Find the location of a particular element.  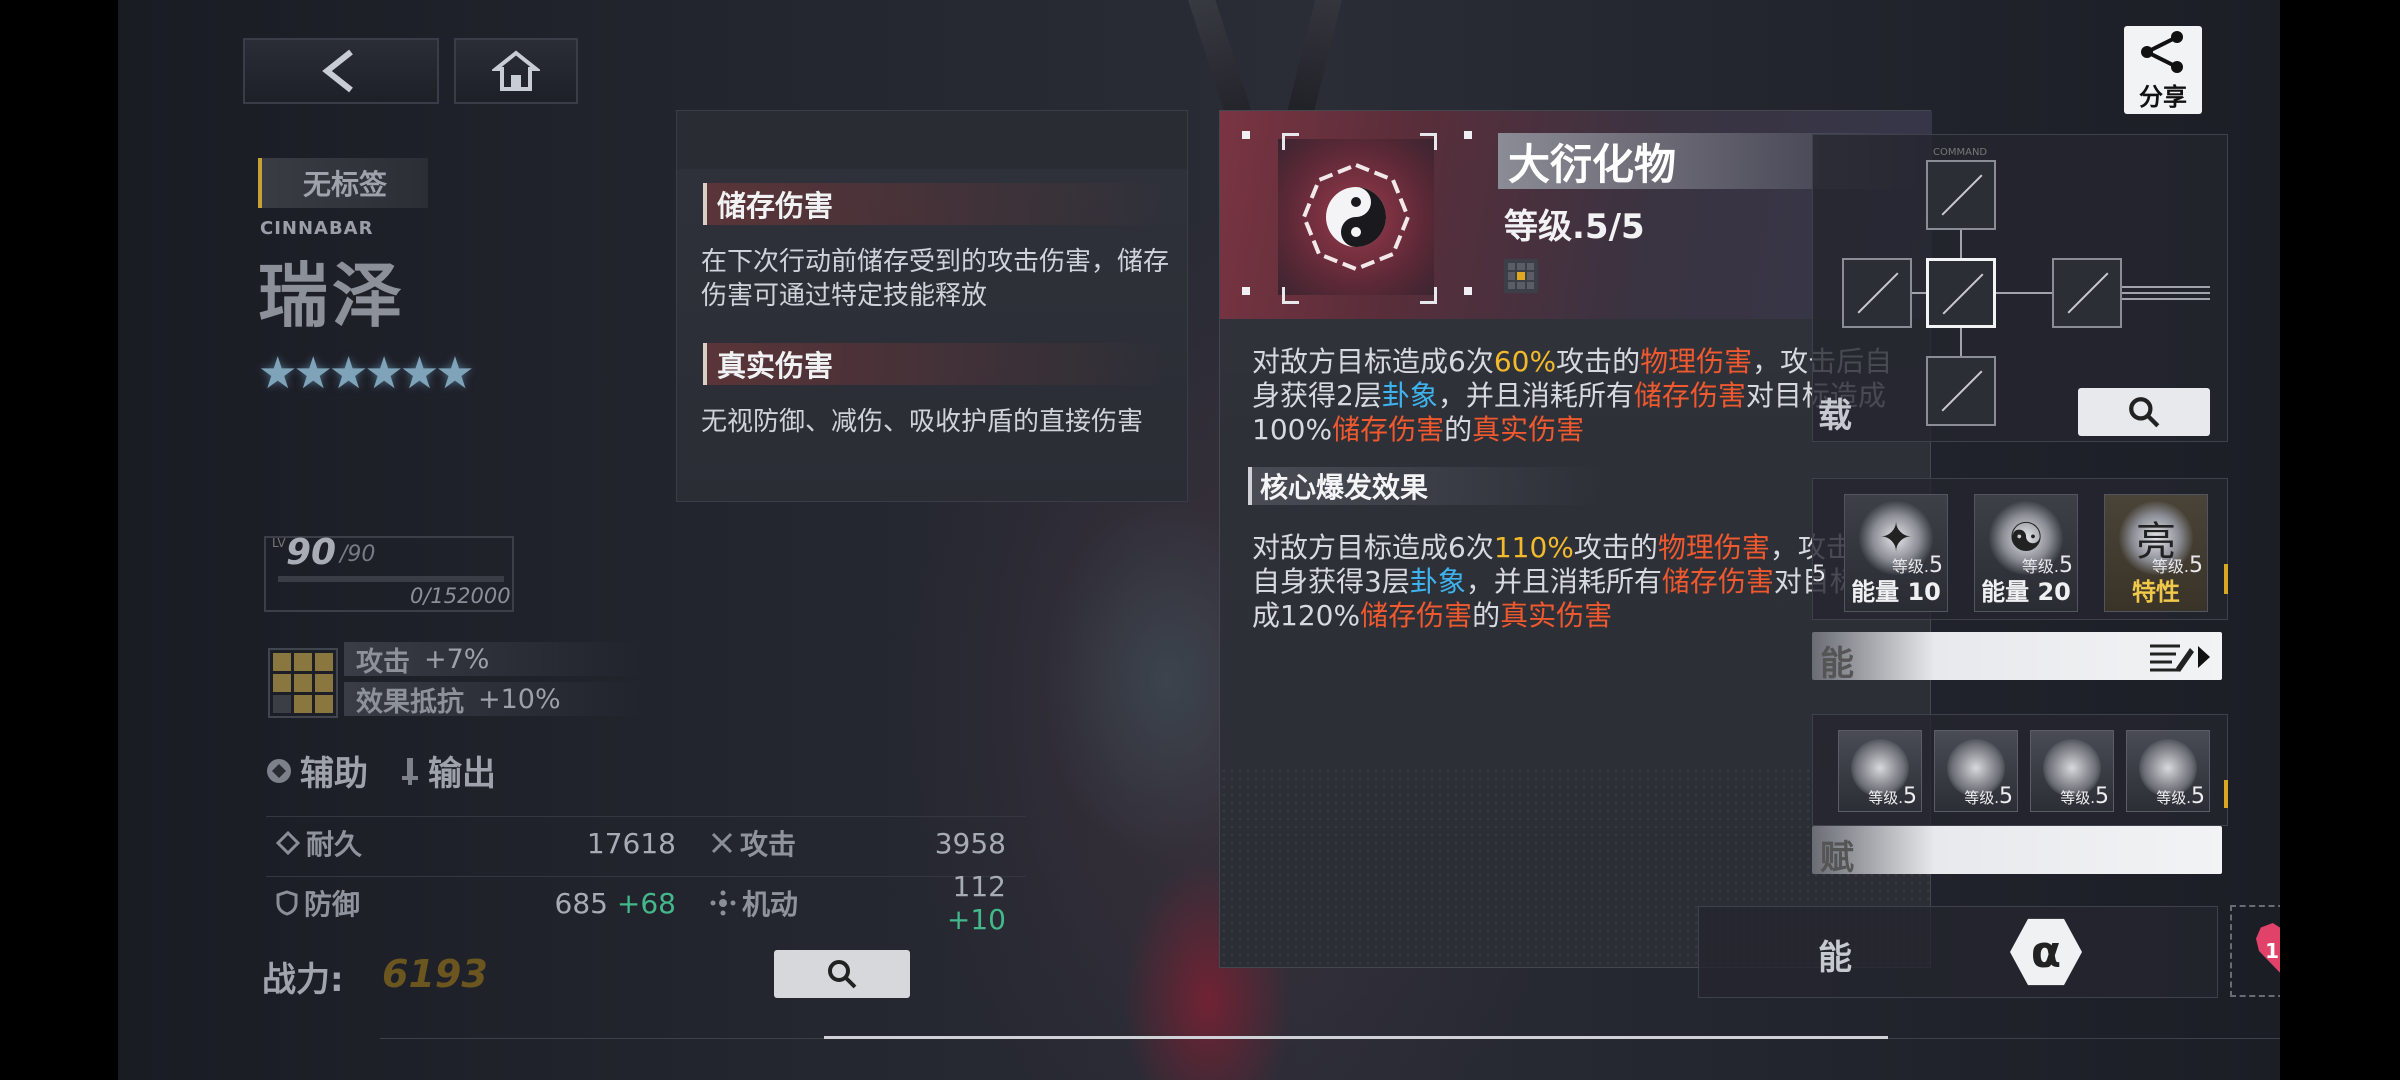

skills-bar: 能 is located at coordinates (2017, 658).